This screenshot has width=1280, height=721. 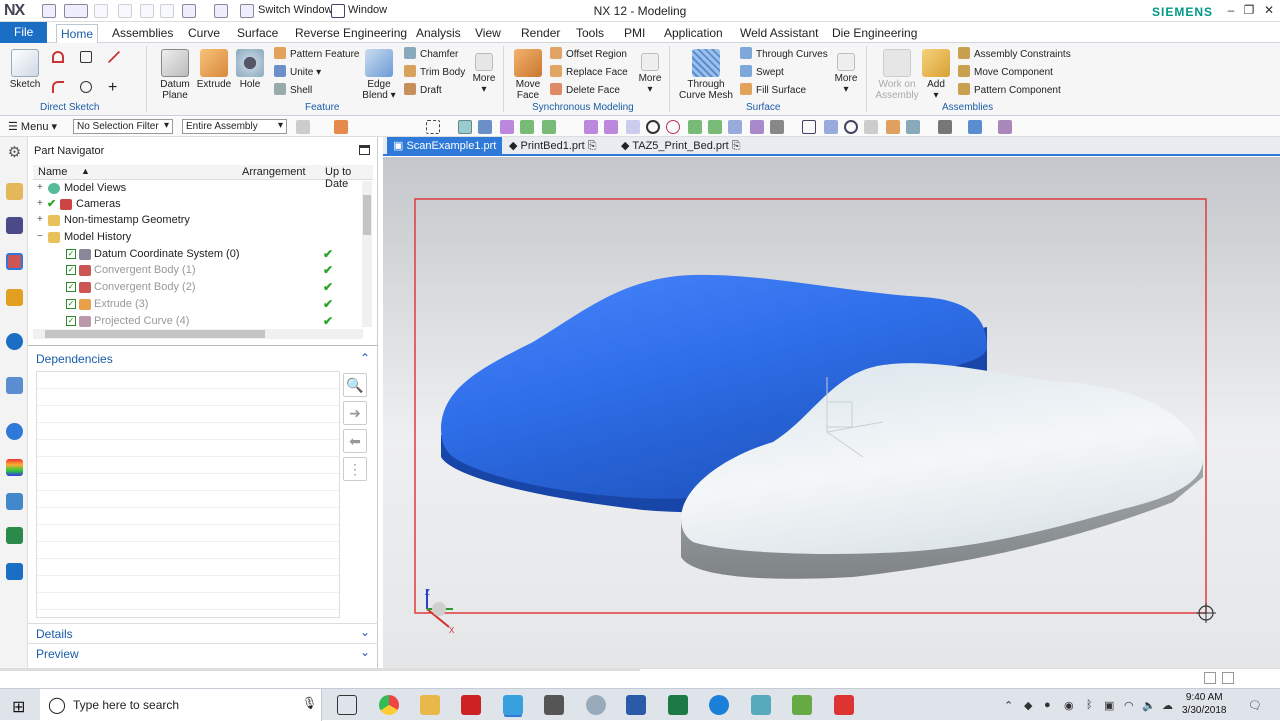 What do you see at coordinates (681, 146) in the screenshot?
I see `tab-taz5-print-bed: ◆ TAZ5_Print_Bed.prt ⎘` at bounding box center [681, 146].